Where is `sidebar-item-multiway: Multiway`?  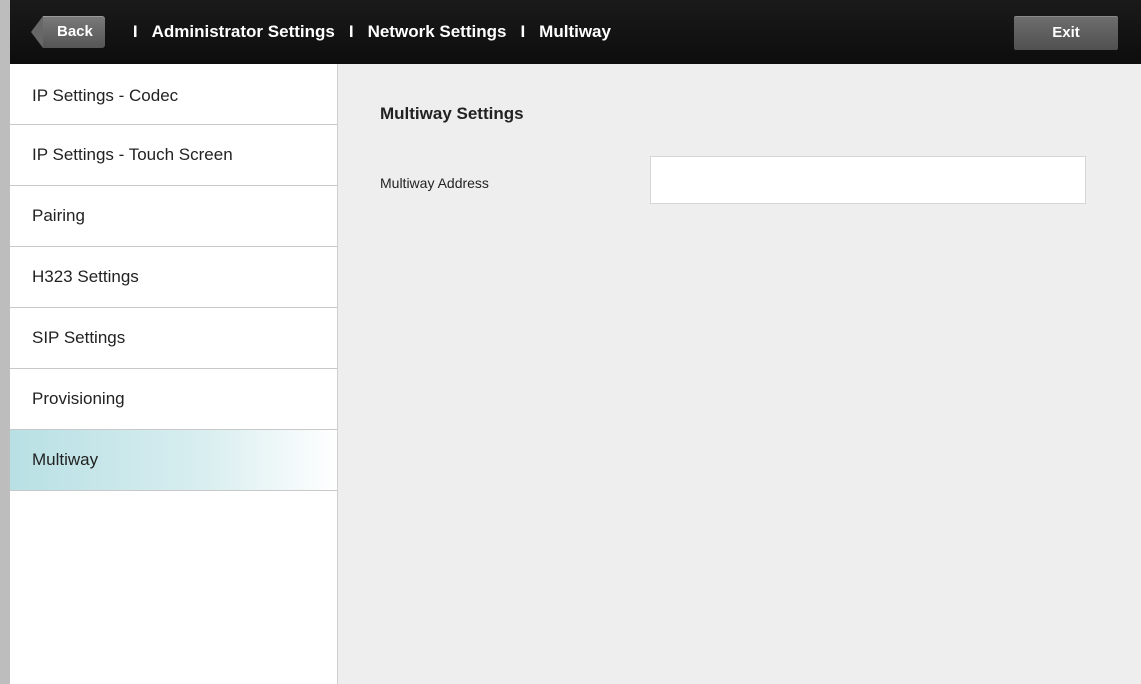 sidebar-item-multiway: Multiway is located at coordinates (173, 460).